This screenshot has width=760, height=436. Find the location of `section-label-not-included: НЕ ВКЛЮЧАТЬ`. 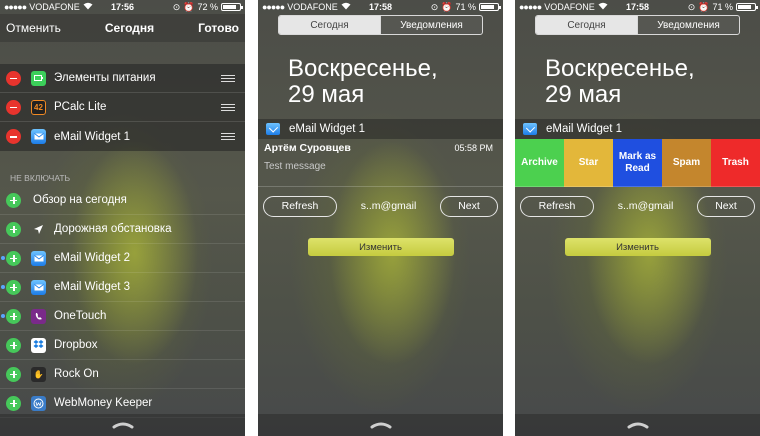

section-label-not-included: НЕ ВКЛЮЧАТЬ is located at coordinates (40, 178).